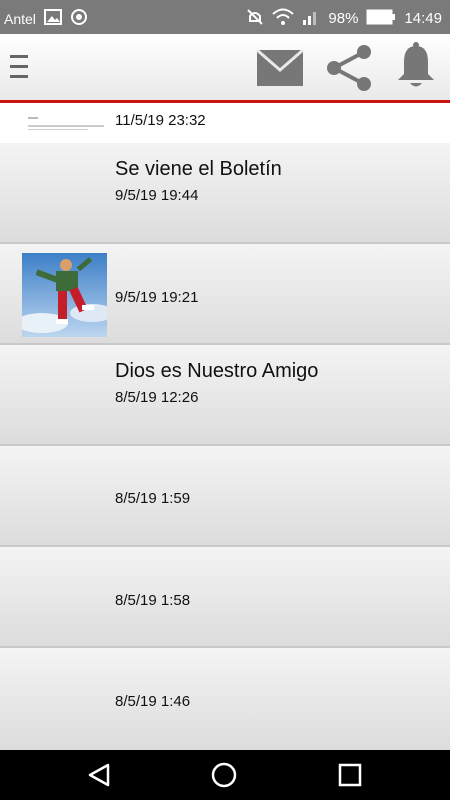 This screenshot has width=450, height=800. What do you see at coordinates (157, 297) in the screenshot?
I see `item-date: 9/5/19 19:21` at bounding box center [157, 297].